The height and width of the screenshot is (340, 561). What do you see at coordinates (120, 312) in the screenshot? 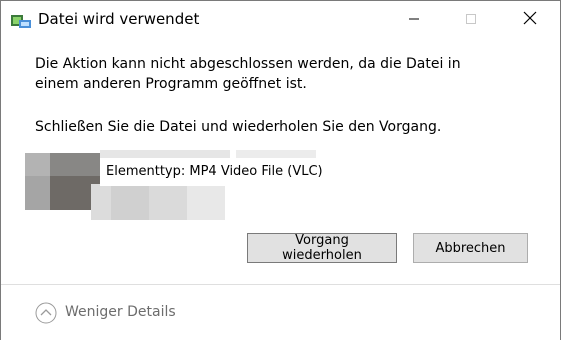
I see `fewer-details-toggle: Weniger Details` at bounding box center [120, 312].